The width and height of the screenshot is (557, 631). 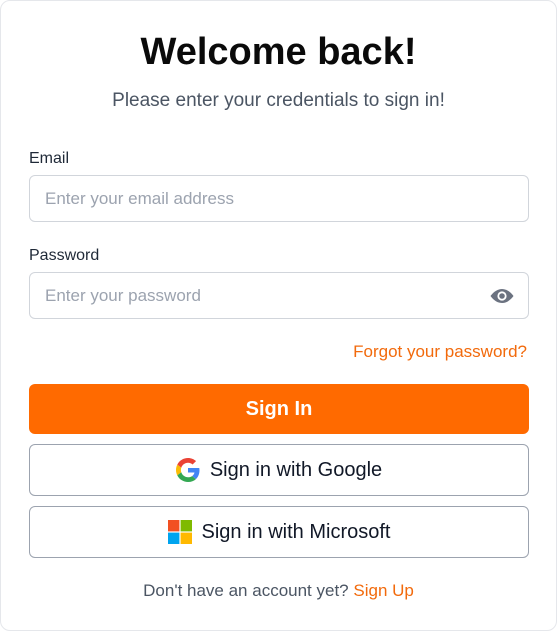 I want to click on password-input, so click(x=265, y=295).